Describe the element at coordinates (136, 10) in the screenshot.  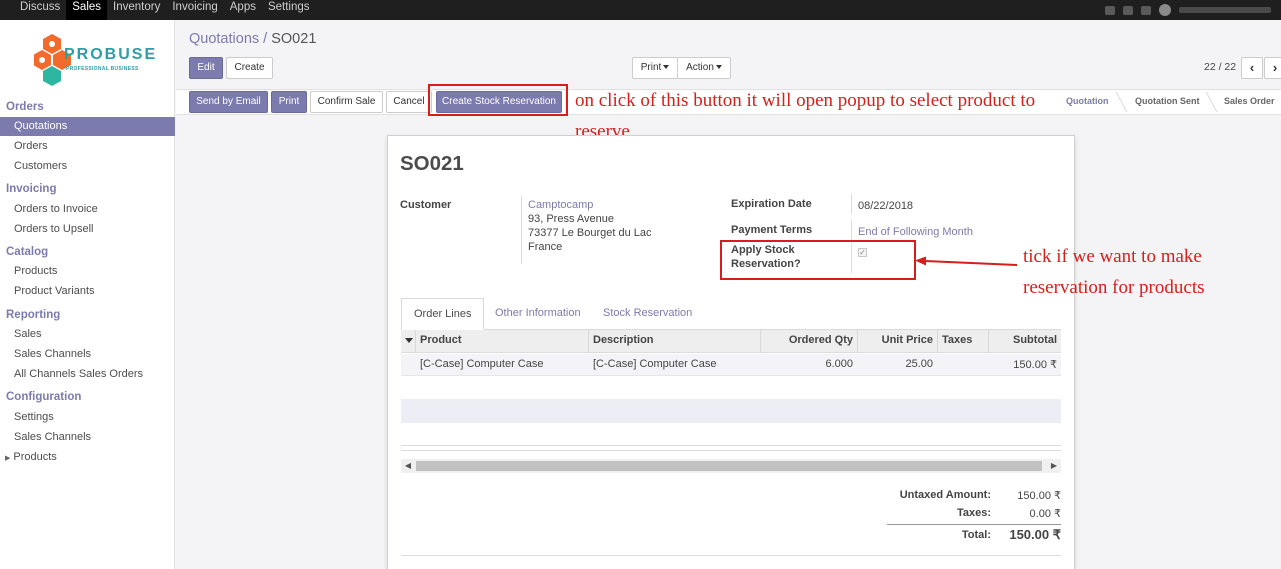
I see `menu-inventory: Inventory` at that location.